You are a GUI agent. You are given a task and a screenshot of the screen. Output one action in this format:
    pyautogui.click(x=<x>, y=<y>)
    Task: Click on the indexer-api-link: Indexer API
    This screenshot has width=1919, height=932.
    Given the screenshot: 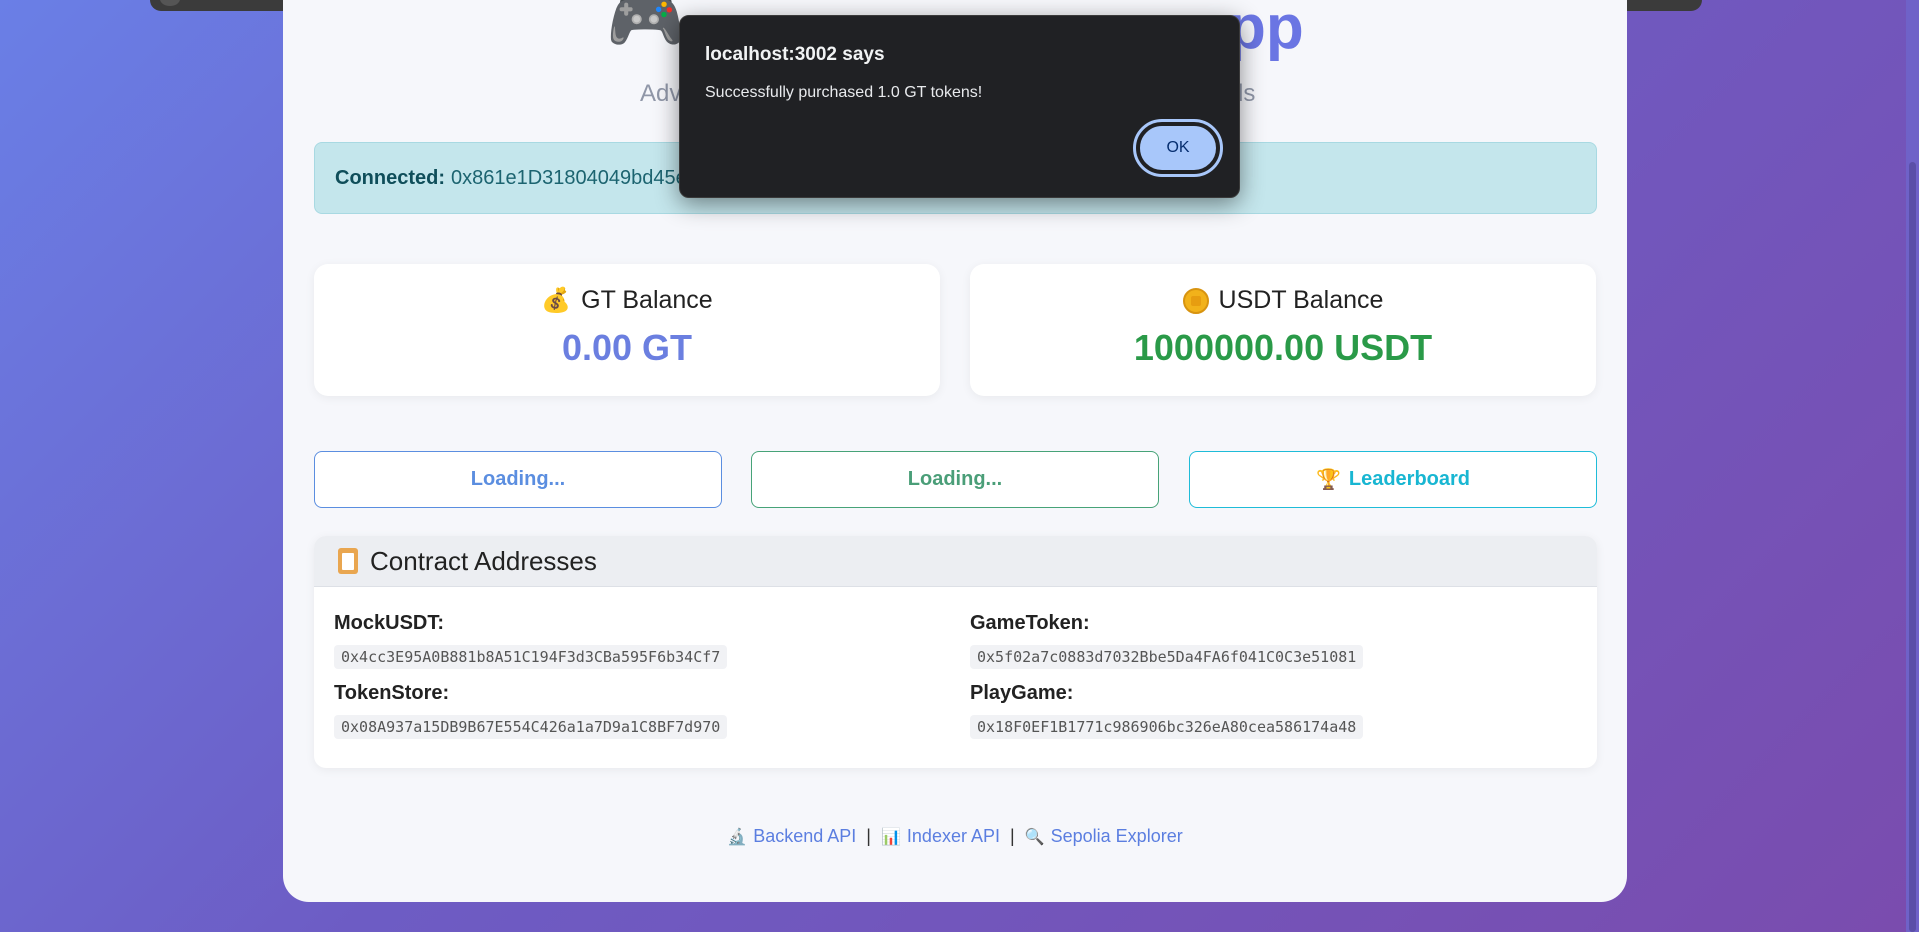 What is the action you would take?
    pyautogui.click(x=953, y=836)
    